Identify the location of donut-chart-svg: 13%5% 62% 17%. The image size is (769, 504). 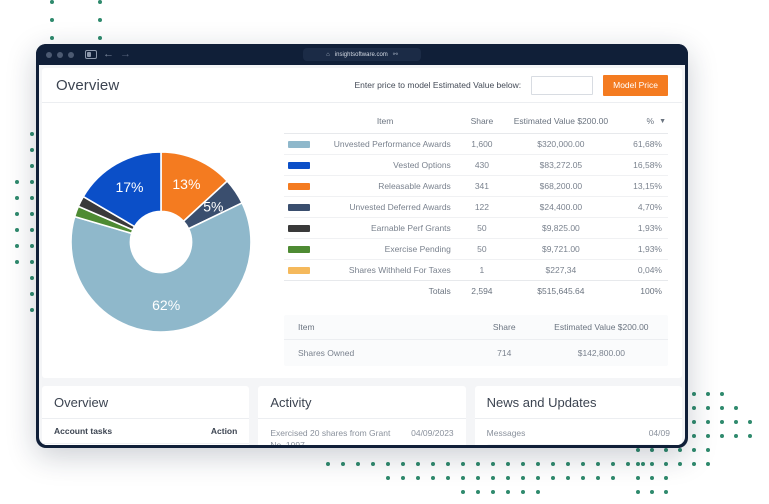
(161, 241).